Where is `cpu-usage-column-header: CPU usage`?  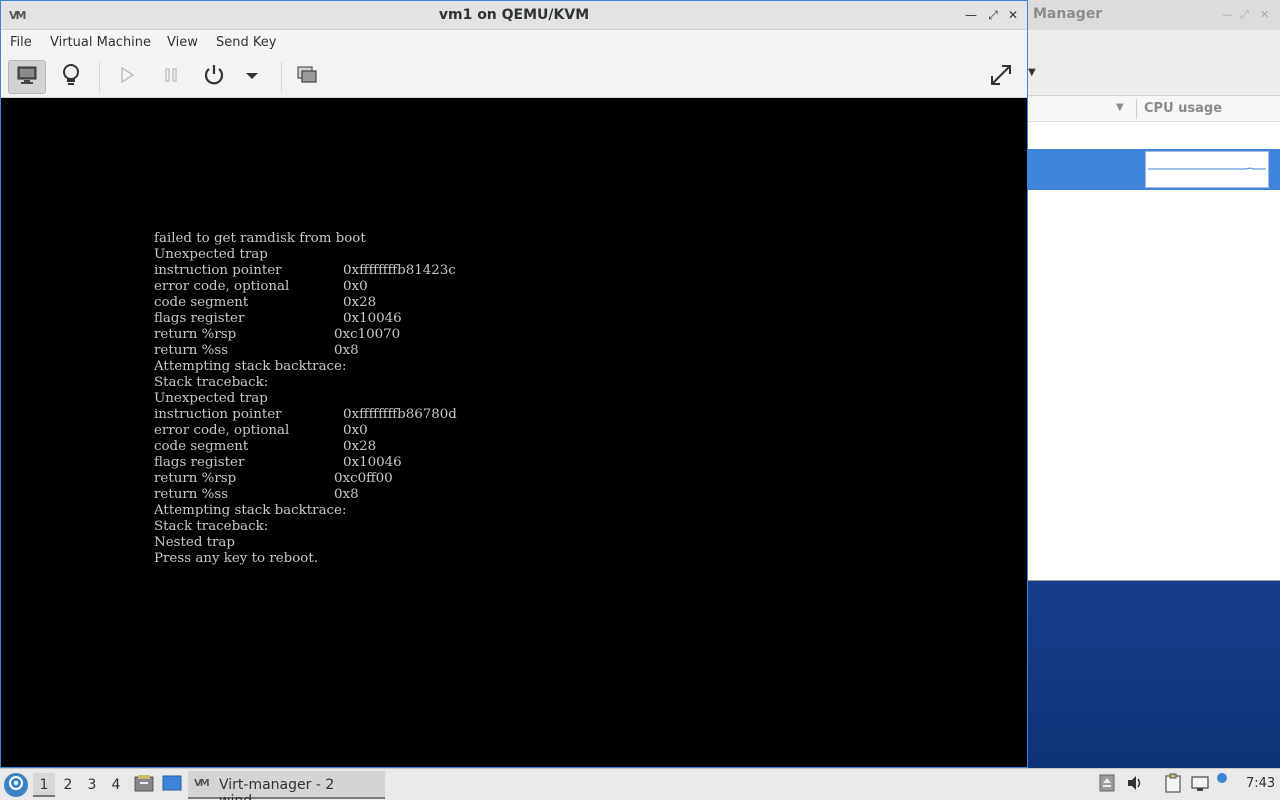
cpu-usage-column-header: CPU usage is located at coordinates (1183, 108).